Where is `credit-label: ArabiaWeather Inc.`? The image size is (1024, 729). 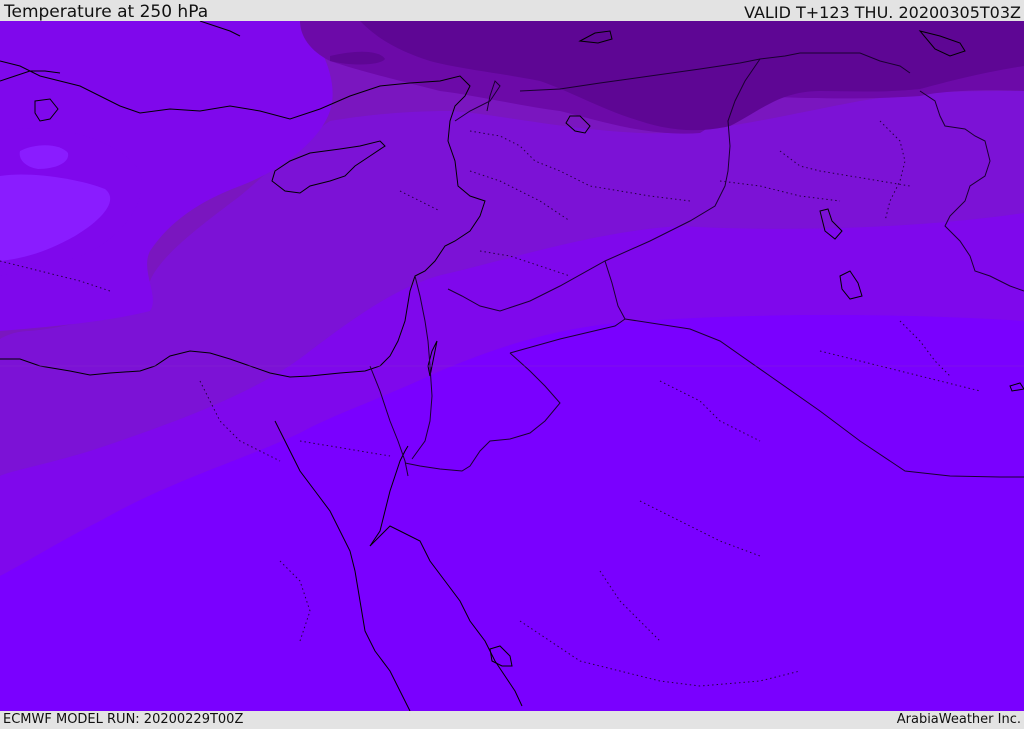
credit-label: ArabiaWeather Inc. is located at coordinates (958, 719).